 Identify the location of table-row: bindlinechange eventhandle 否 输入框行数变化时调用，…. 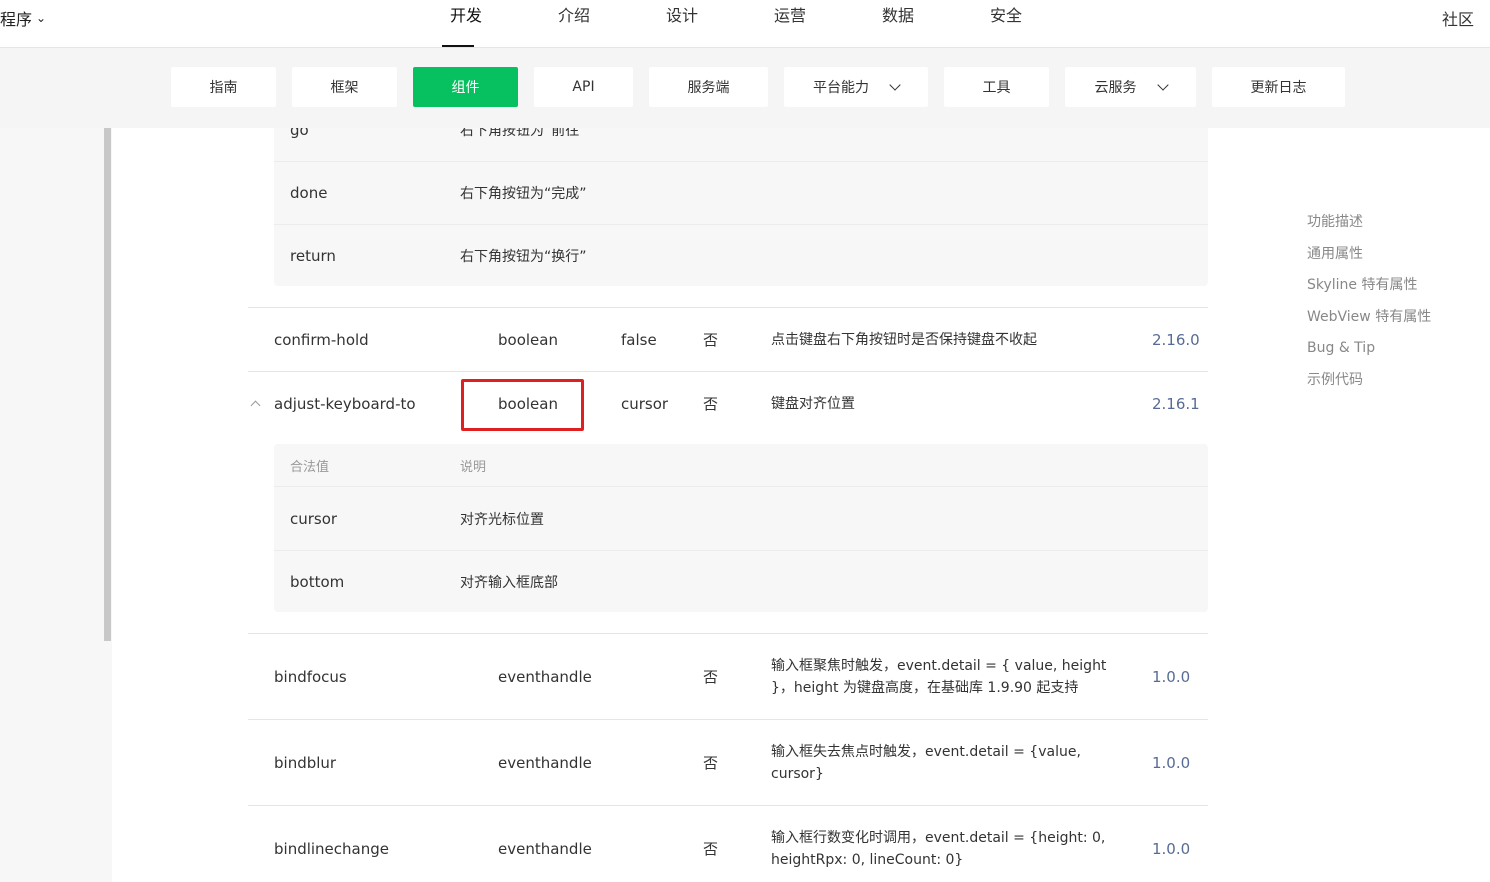
(728, 843).